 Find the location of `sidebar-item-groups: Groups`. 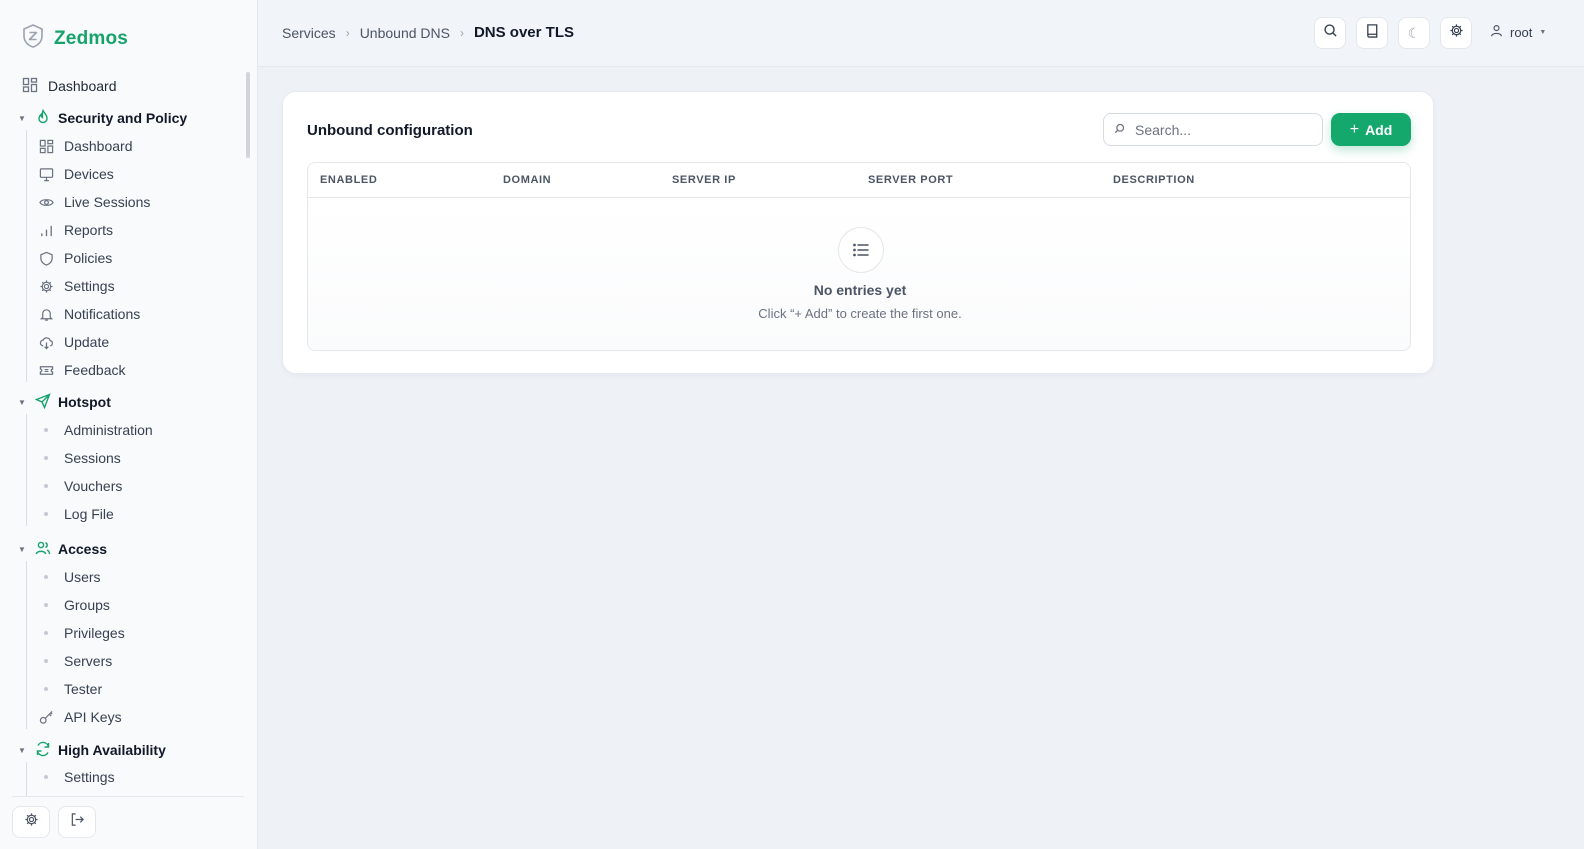

sidebar-item-groups: Groups is located at coordinates (74, 605).